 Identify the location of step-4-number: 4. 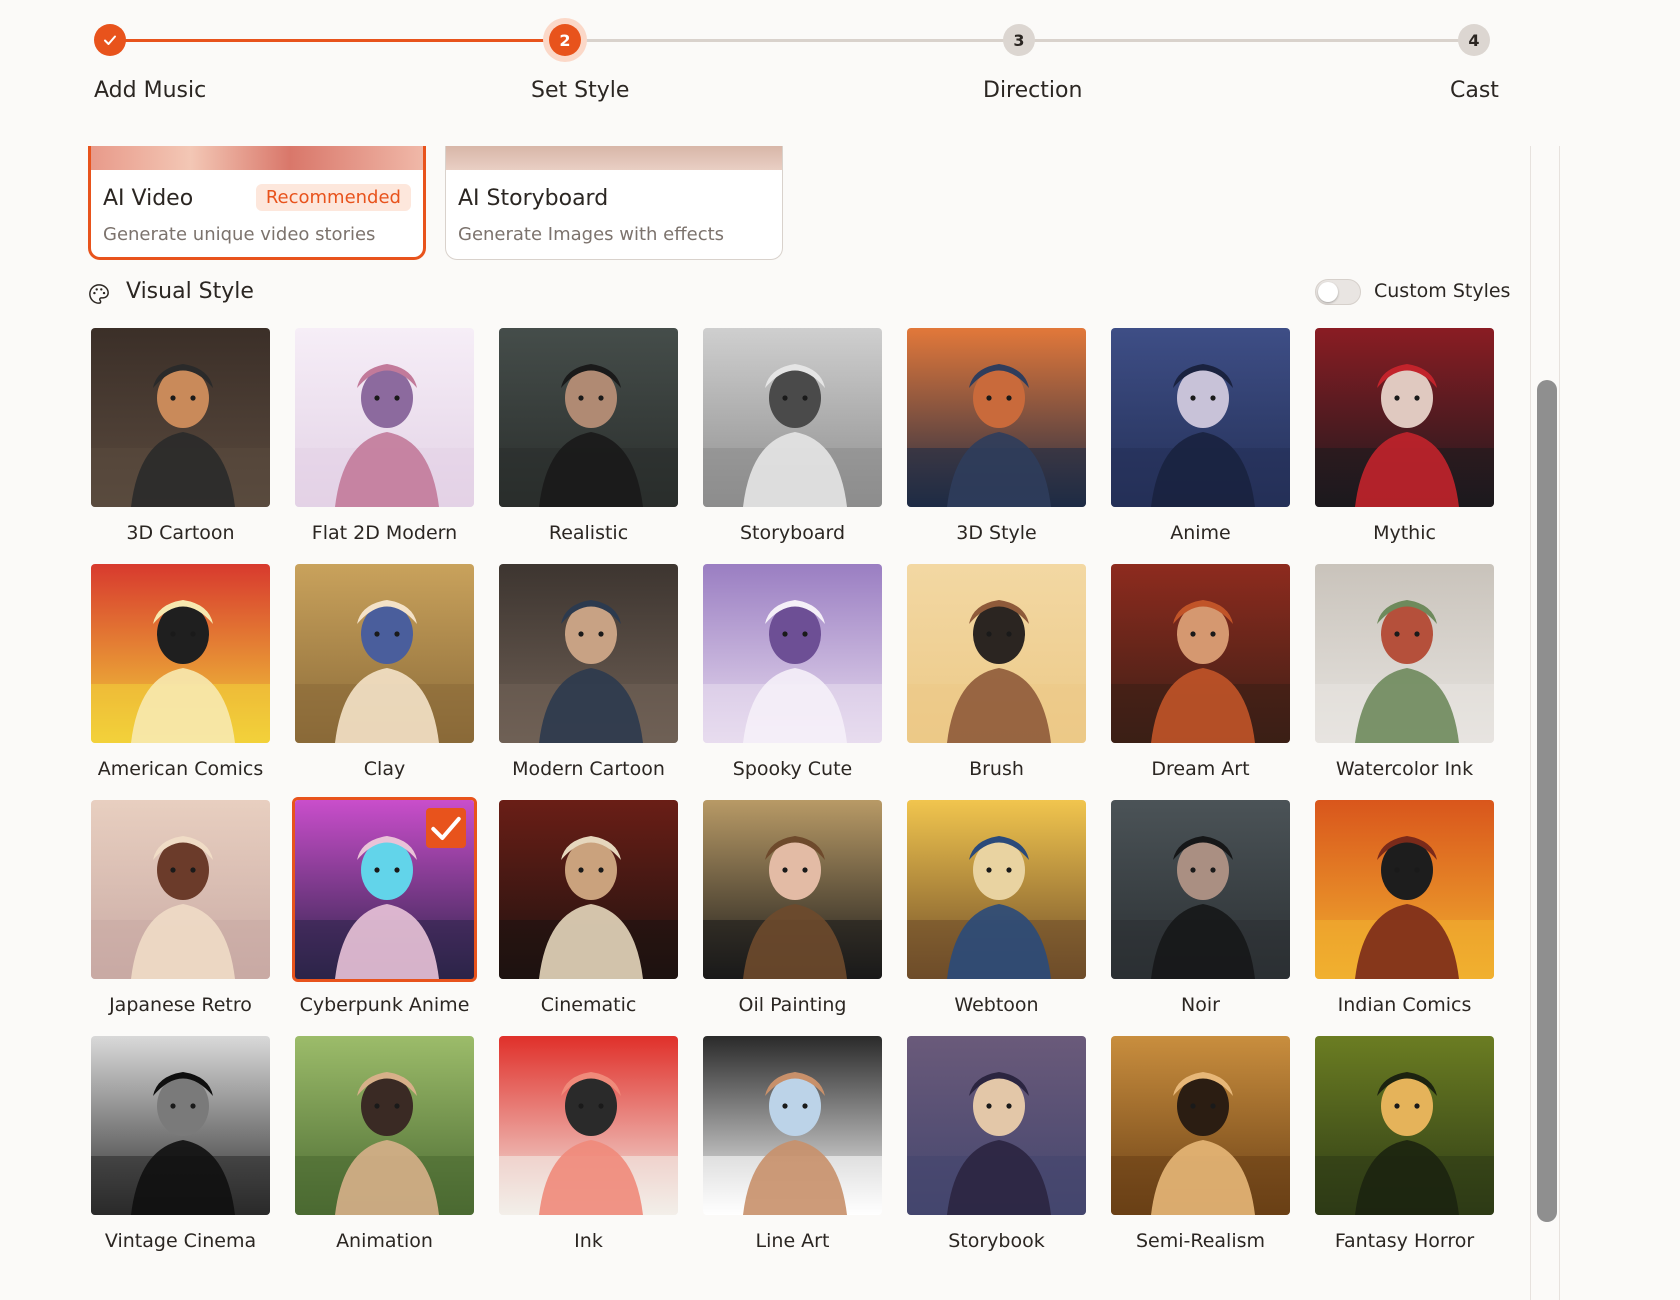
(1474, 40).